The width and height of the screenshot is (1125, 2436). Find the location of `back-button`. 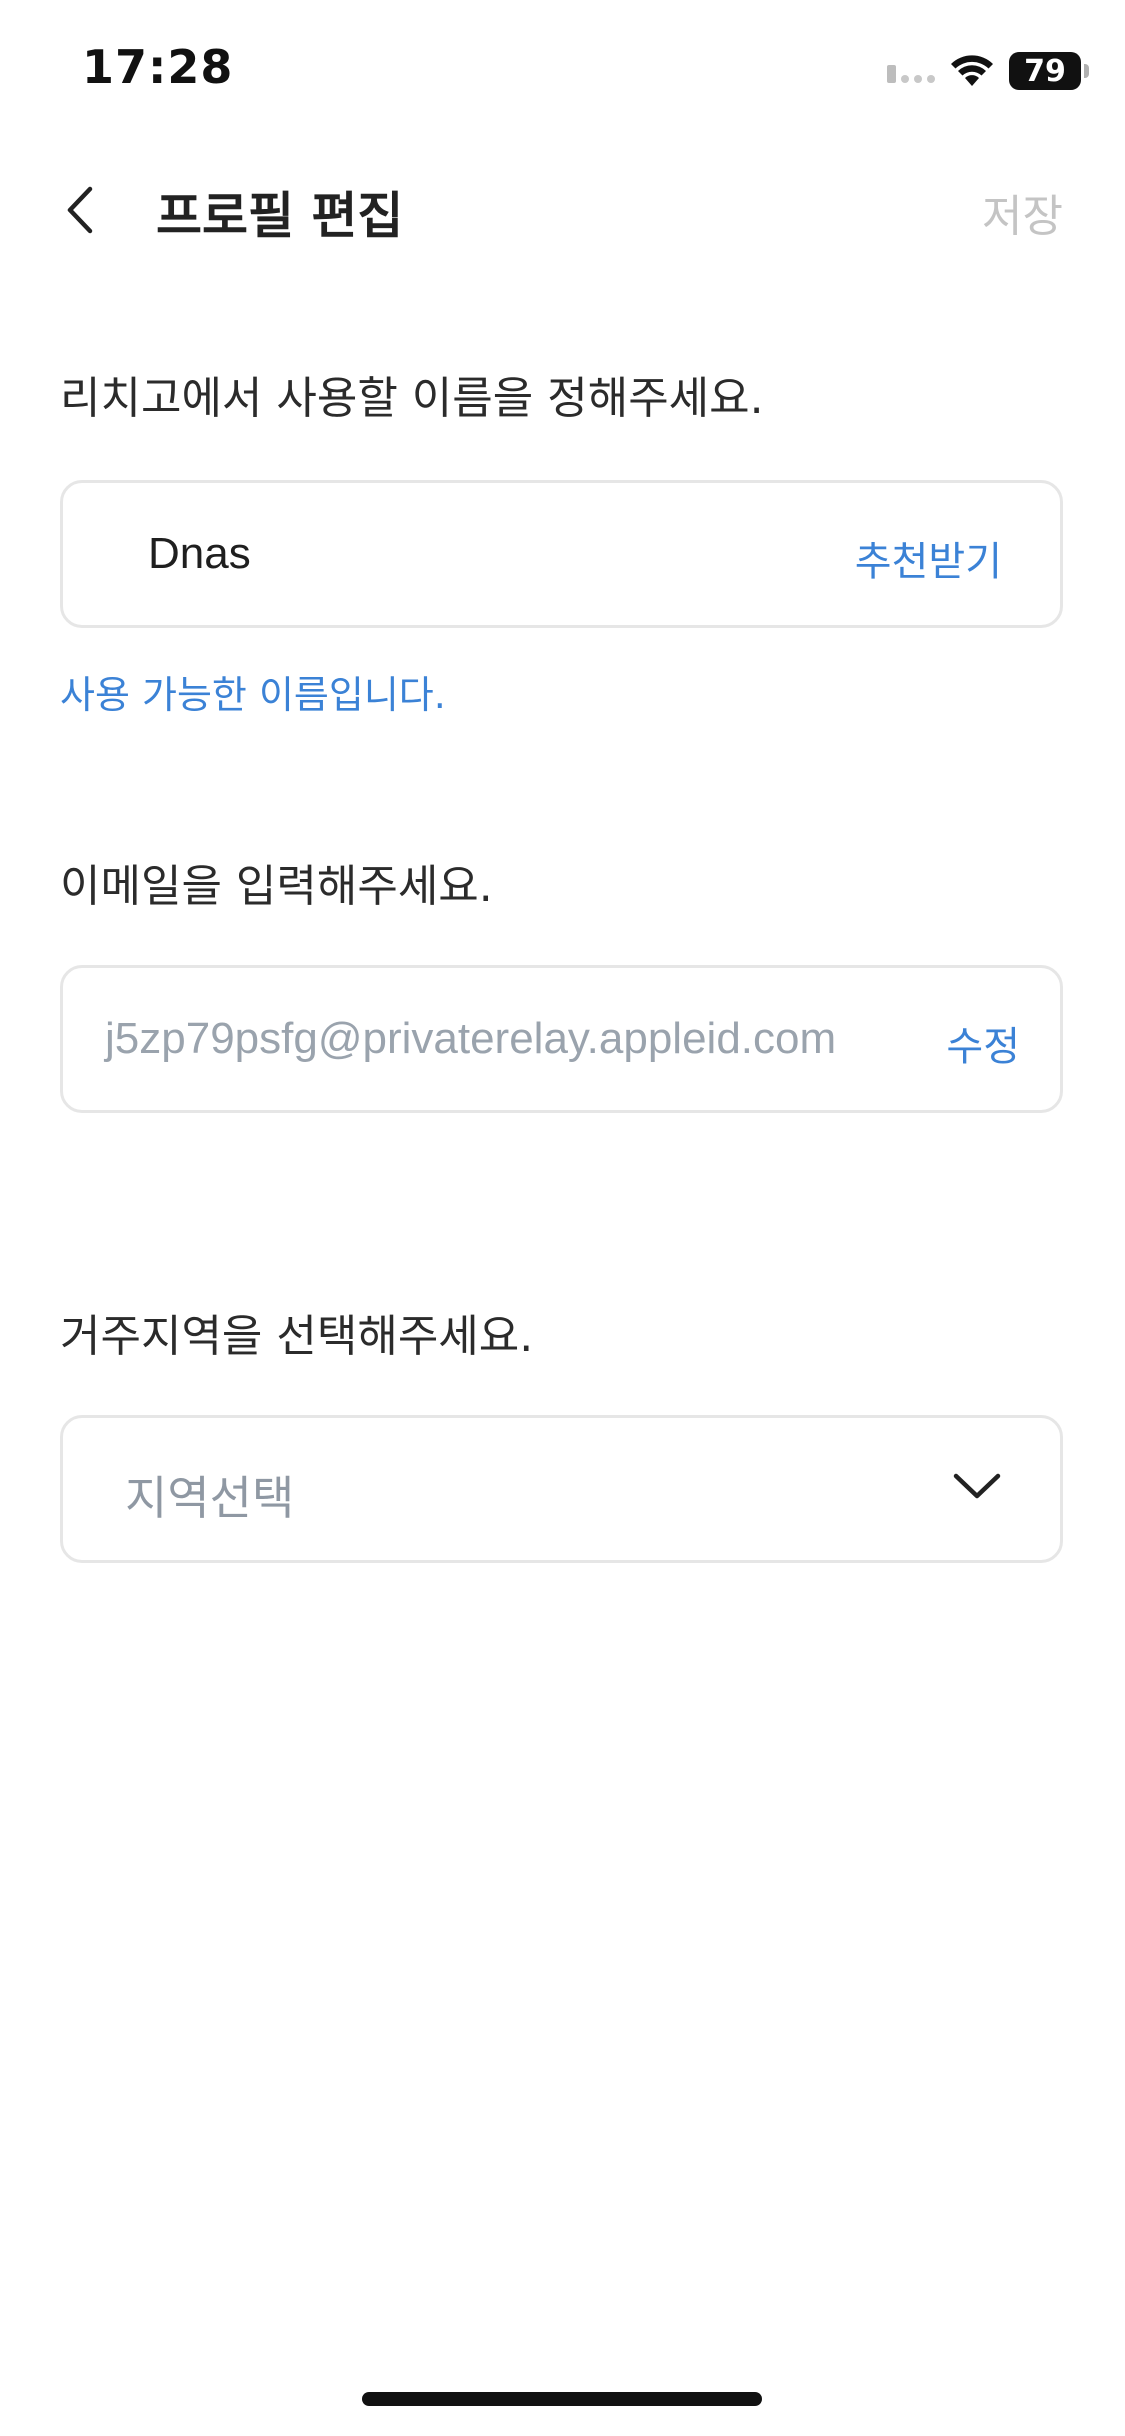

back-button is located at coordinates (80, 210).